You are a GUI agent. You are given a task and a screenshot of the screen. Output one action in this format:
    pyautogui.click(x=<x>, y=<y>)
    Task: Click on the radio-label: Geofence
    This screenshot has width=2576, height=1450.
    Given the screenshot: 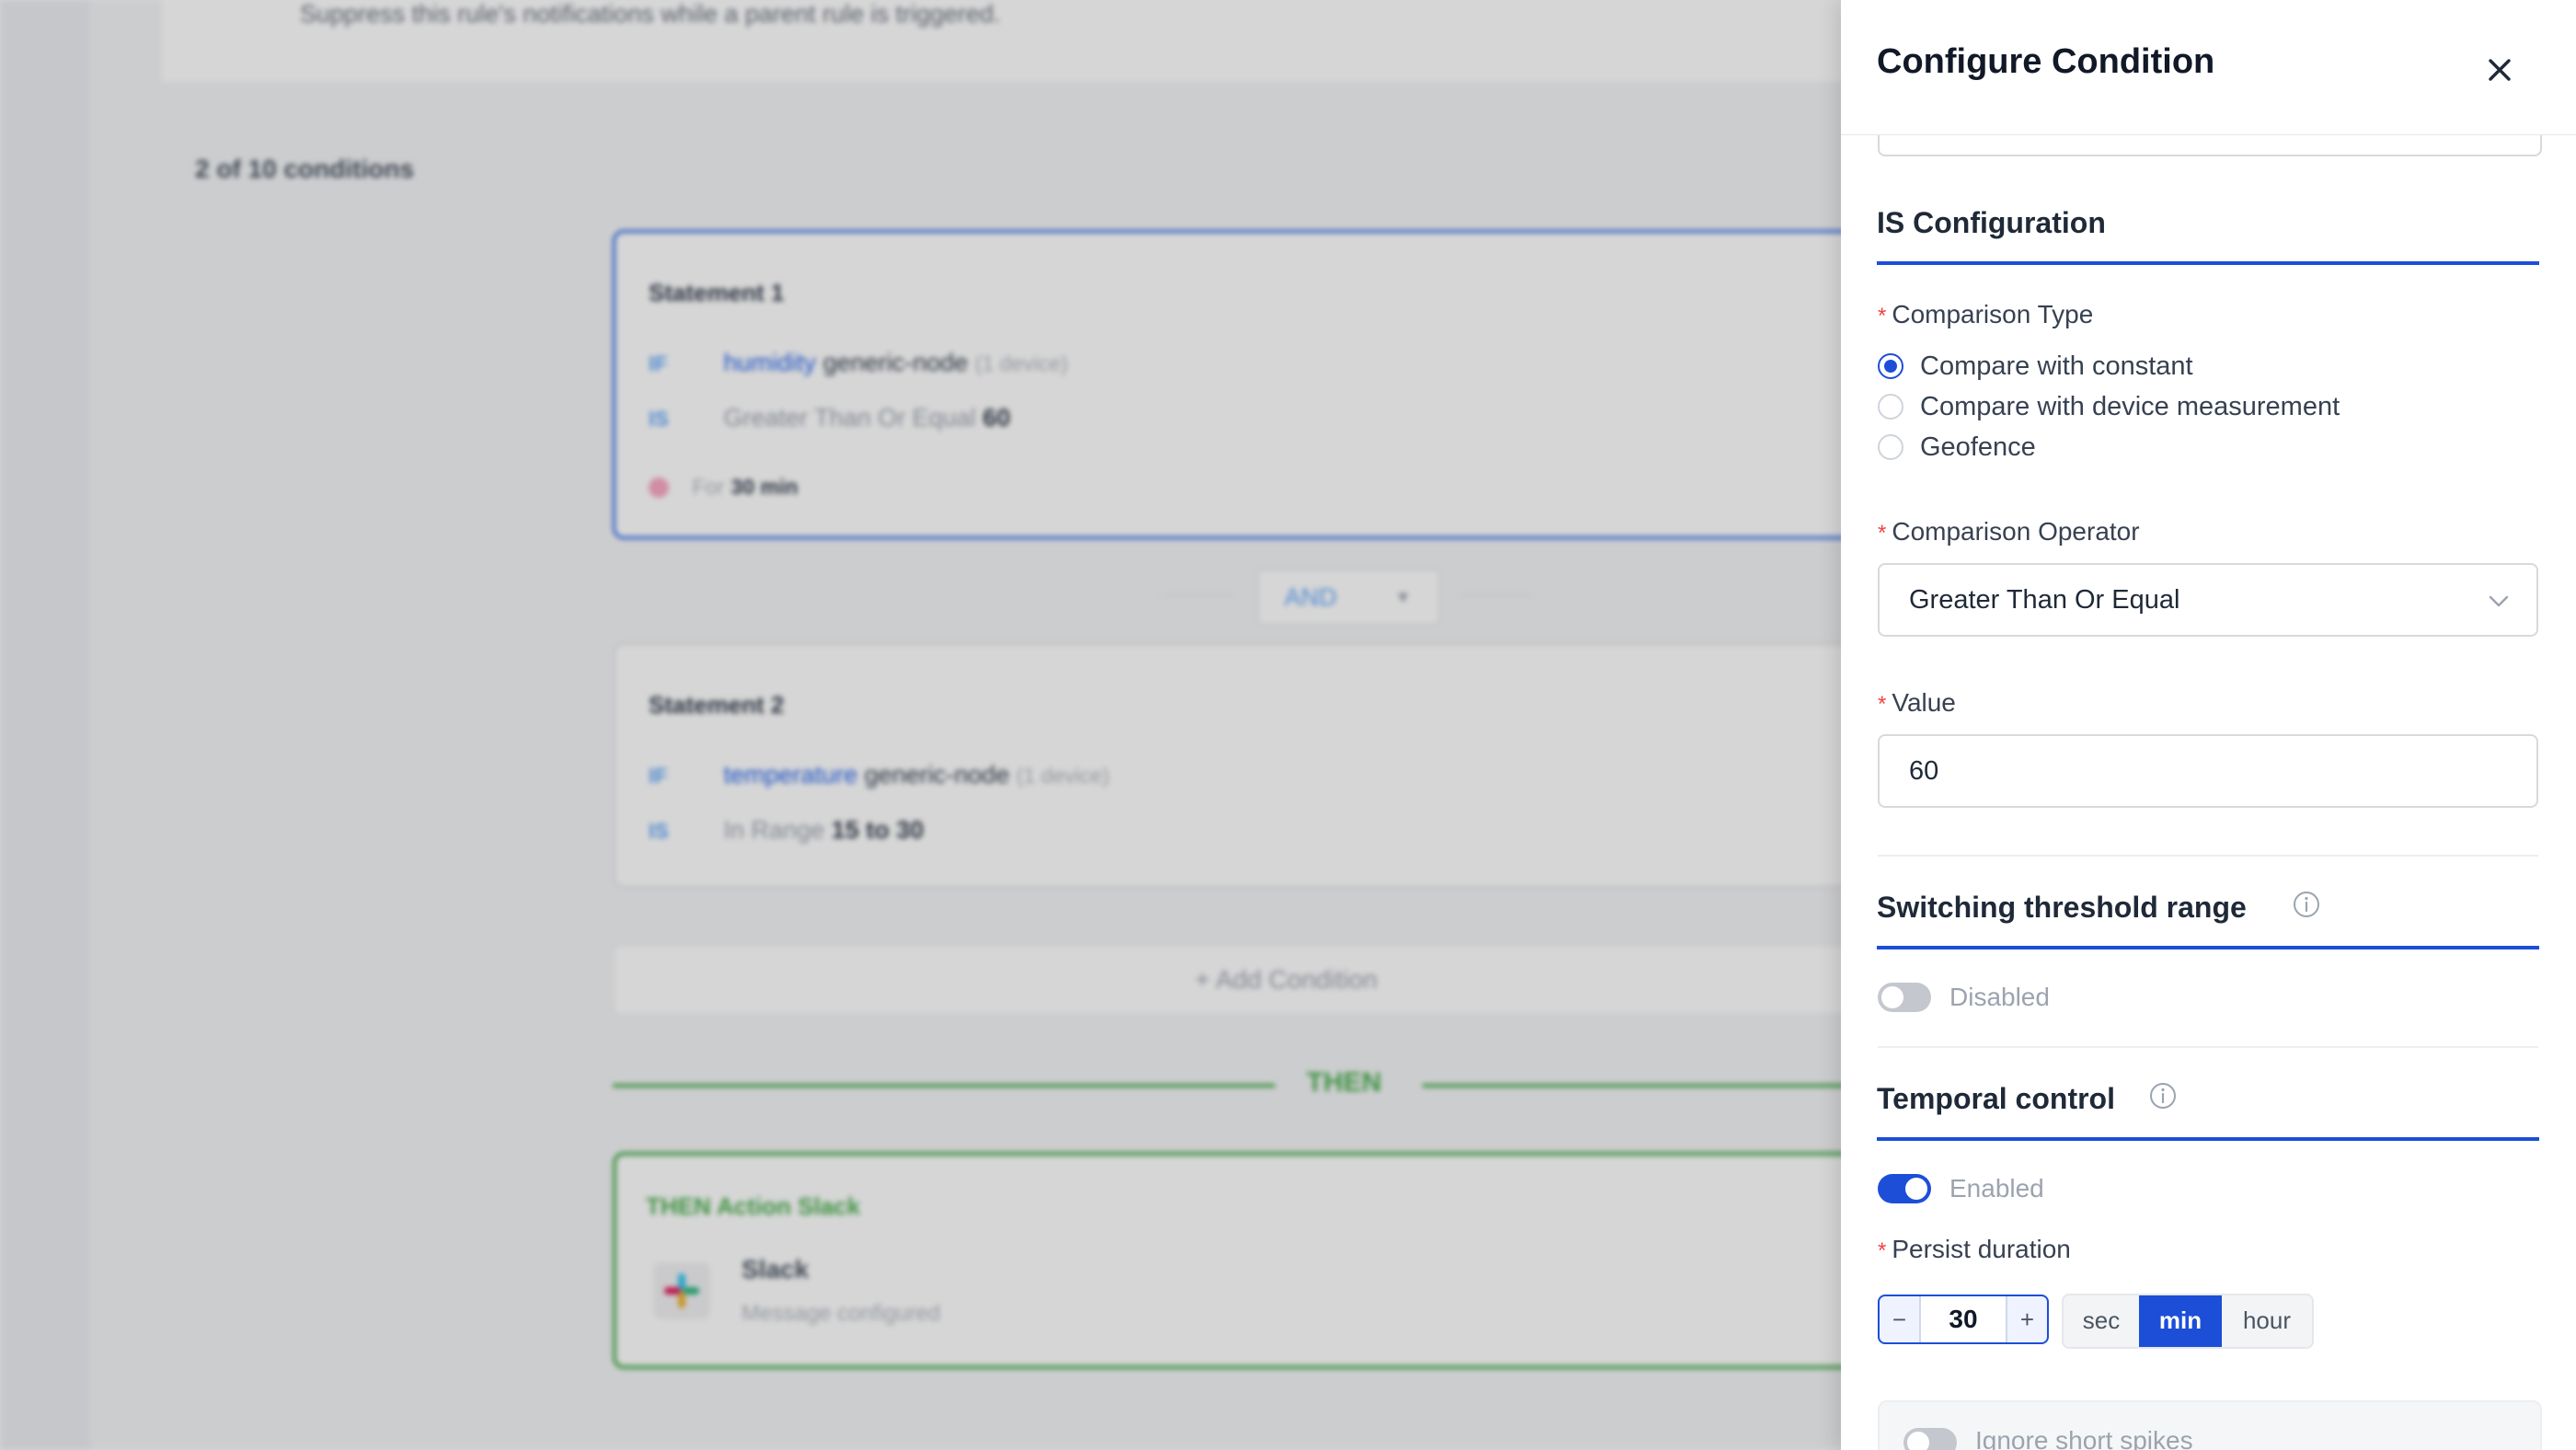 What is the action you would take?
    pyautogui.click(x=1978, y=447)
    